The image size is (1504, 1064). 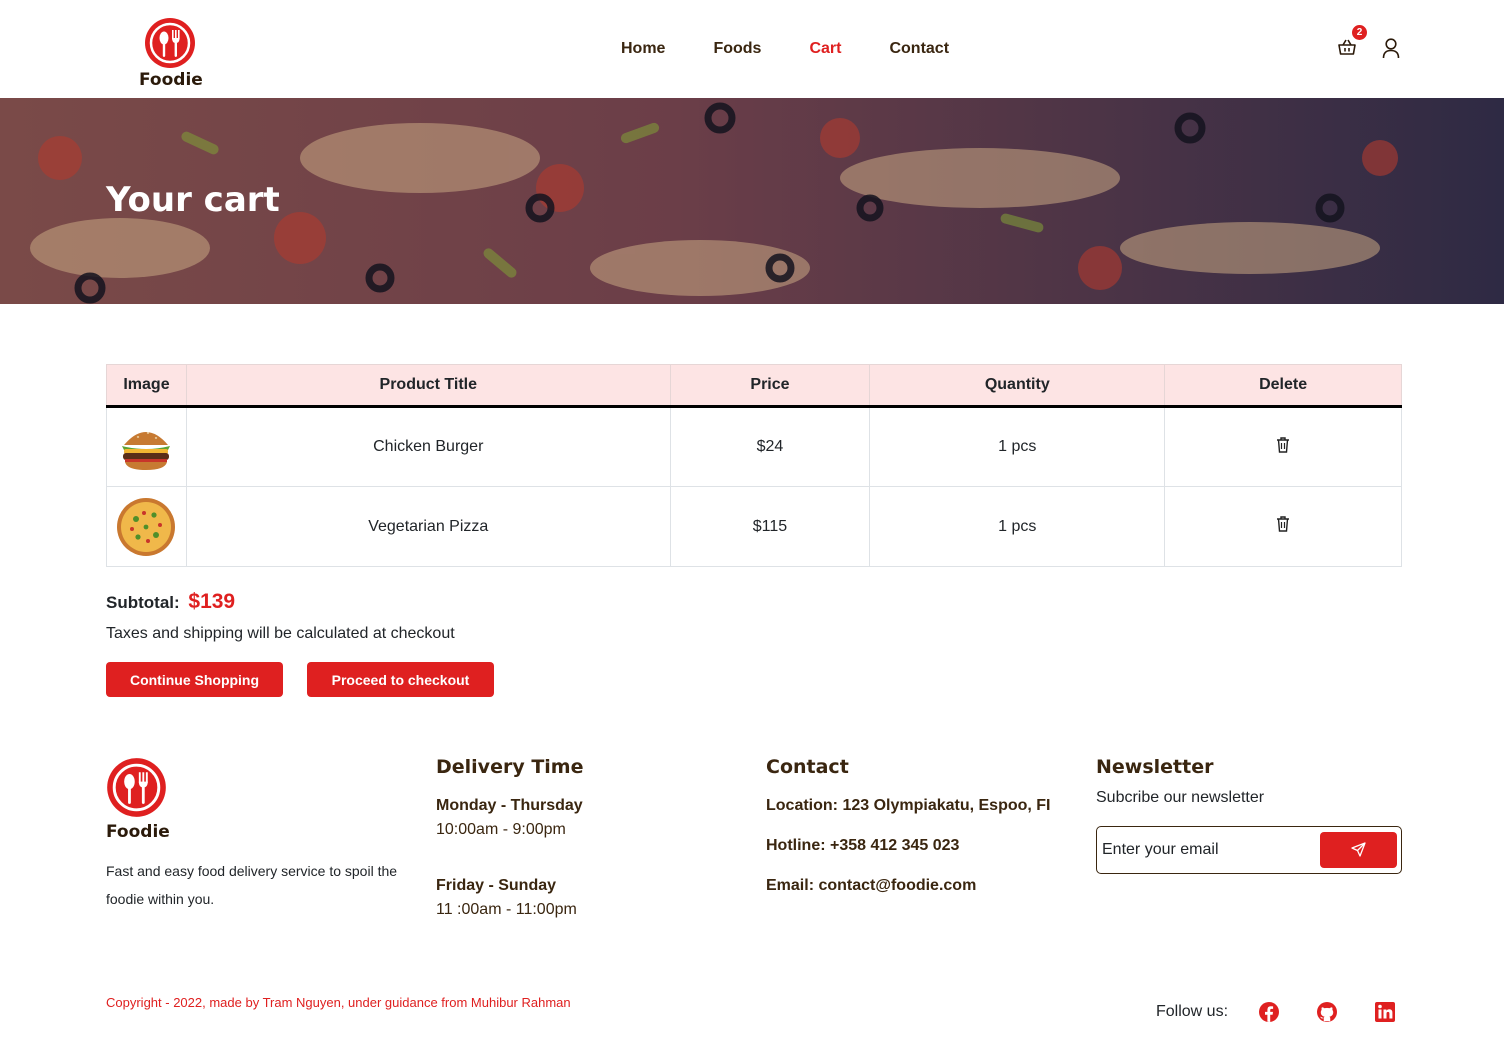 What do you see at coordinates (1269, 1012) in the screenshot?
I see `facebook-icon` at bounding box center [1269, 1012].